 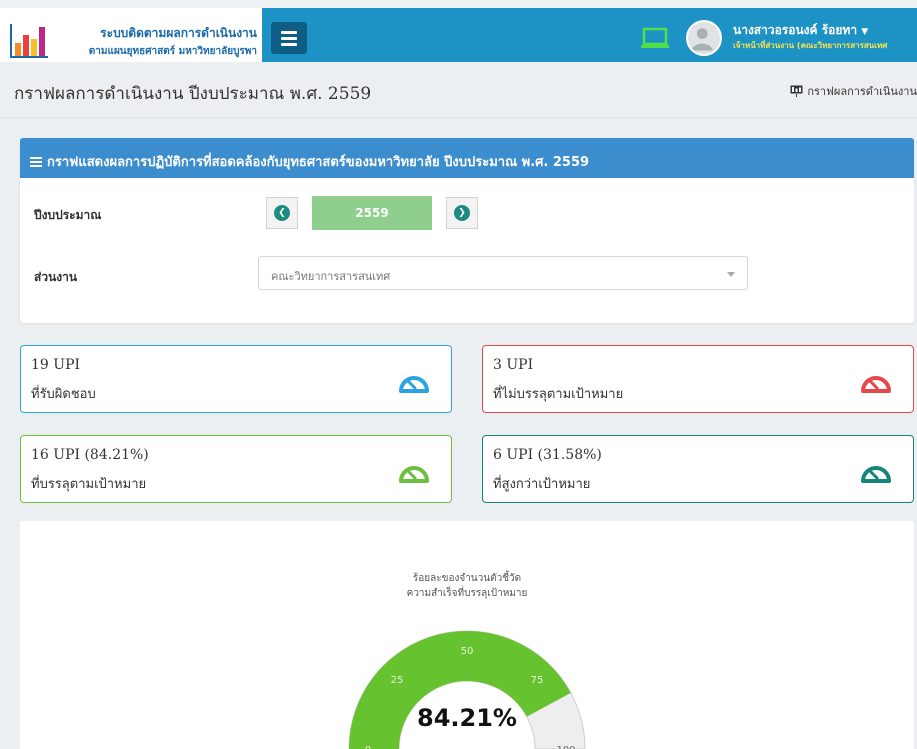 I want to click on user-name: นางสาวอรอนงค์ ร้อยทา, so click(x=795, y=30).